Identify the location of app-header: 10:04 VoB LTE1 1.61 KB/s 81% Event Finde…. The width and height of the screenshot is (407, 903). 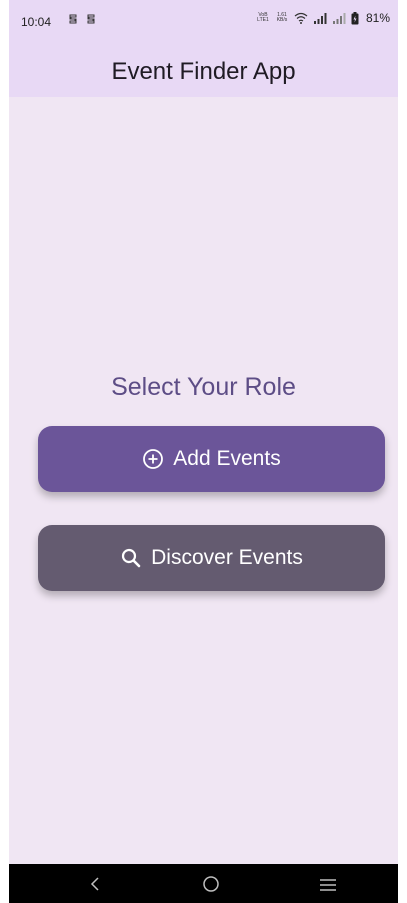
(203, 48).